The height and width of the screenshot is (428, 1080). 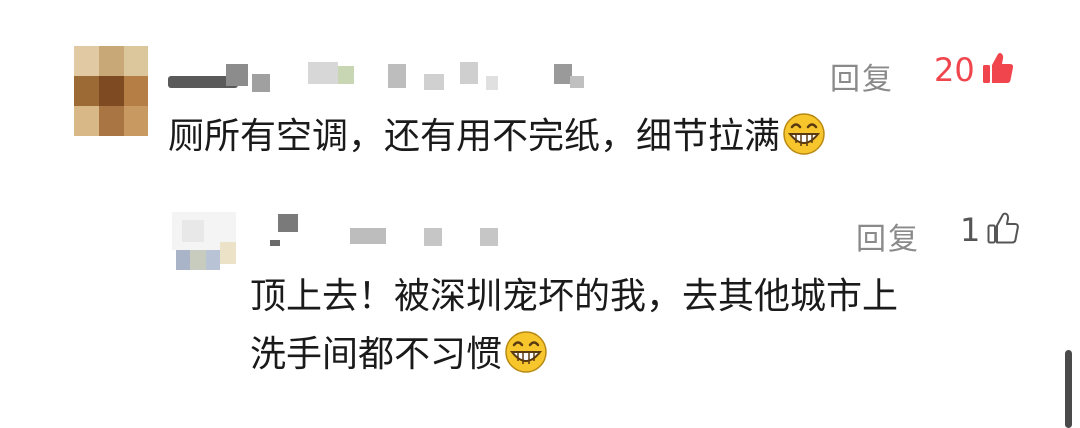 What do you see at coordinates (1068, 389) in the screenshot?
I see `scrollbar` at bounding box center [1068, 389].